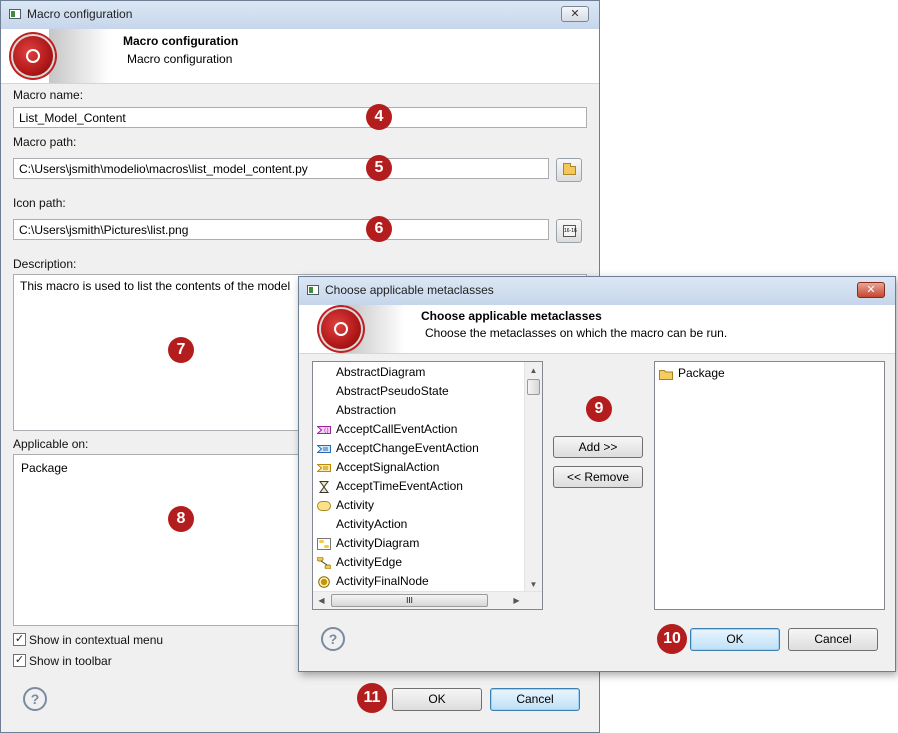  What do you see at coordinates (598, 447) in the screenshot?
I see `add-button: Add >>` at bounding box center [598, 447].